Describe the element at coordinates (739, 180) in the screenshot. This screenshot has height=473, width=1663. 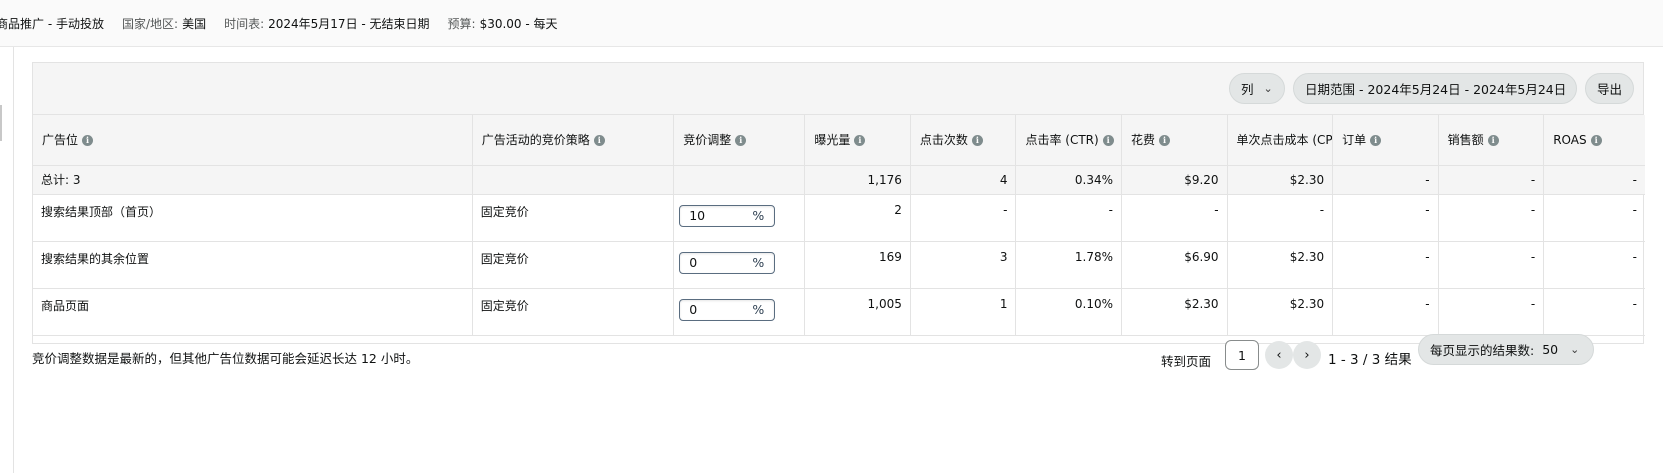
I see `total-bid` at that location.